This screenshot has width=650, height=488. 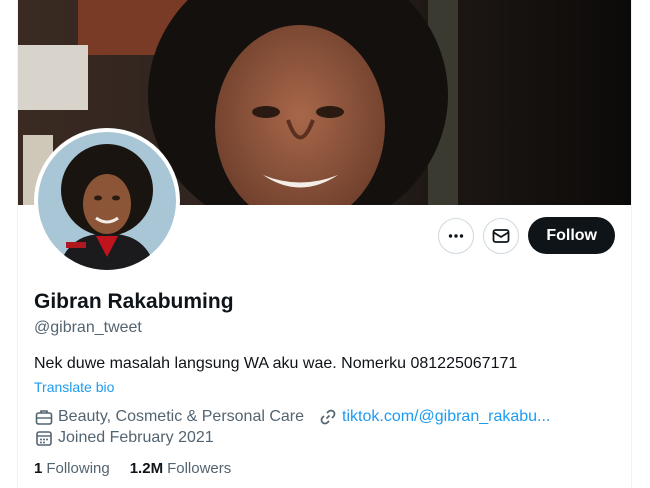 What do you see at coordinates (38, 468) in the screenshot?
I see `following-count: 1` at bounding box center [38, 468].